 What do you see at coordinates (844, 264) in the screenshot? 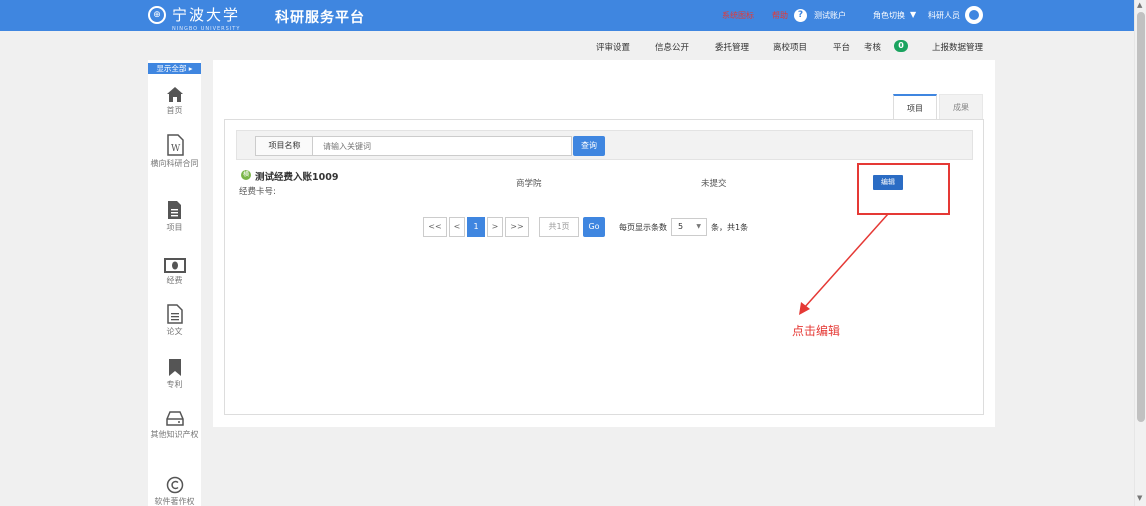
I see `annotation-arrow-icon` at bounding box center [844, 264].